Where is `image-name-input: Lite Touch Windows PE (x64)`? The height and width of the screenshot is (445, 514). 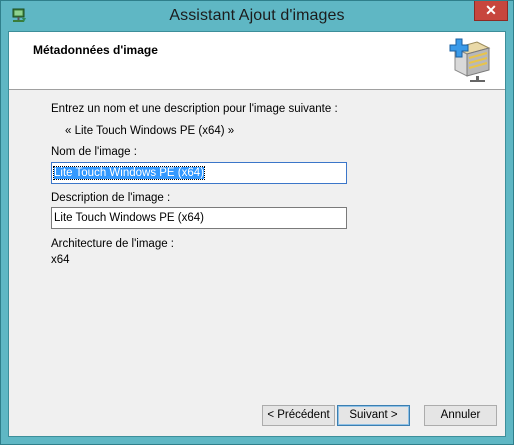
image-name-input: Lite Touch Windows PE (x64) is located at coordinates (199, 173).